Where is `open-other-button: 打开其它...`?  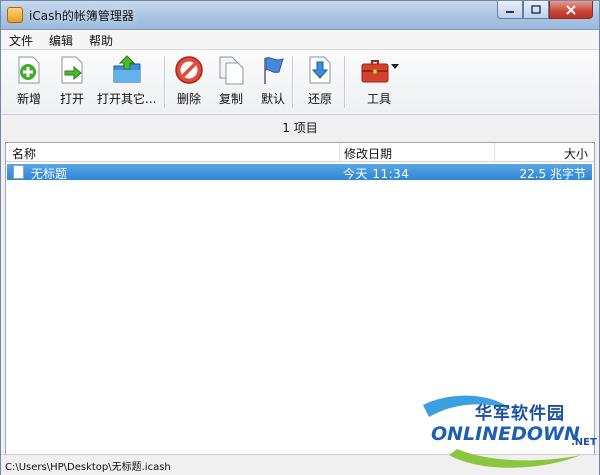
open-other-button: 打开其它... is located at coordinates (126, 80).